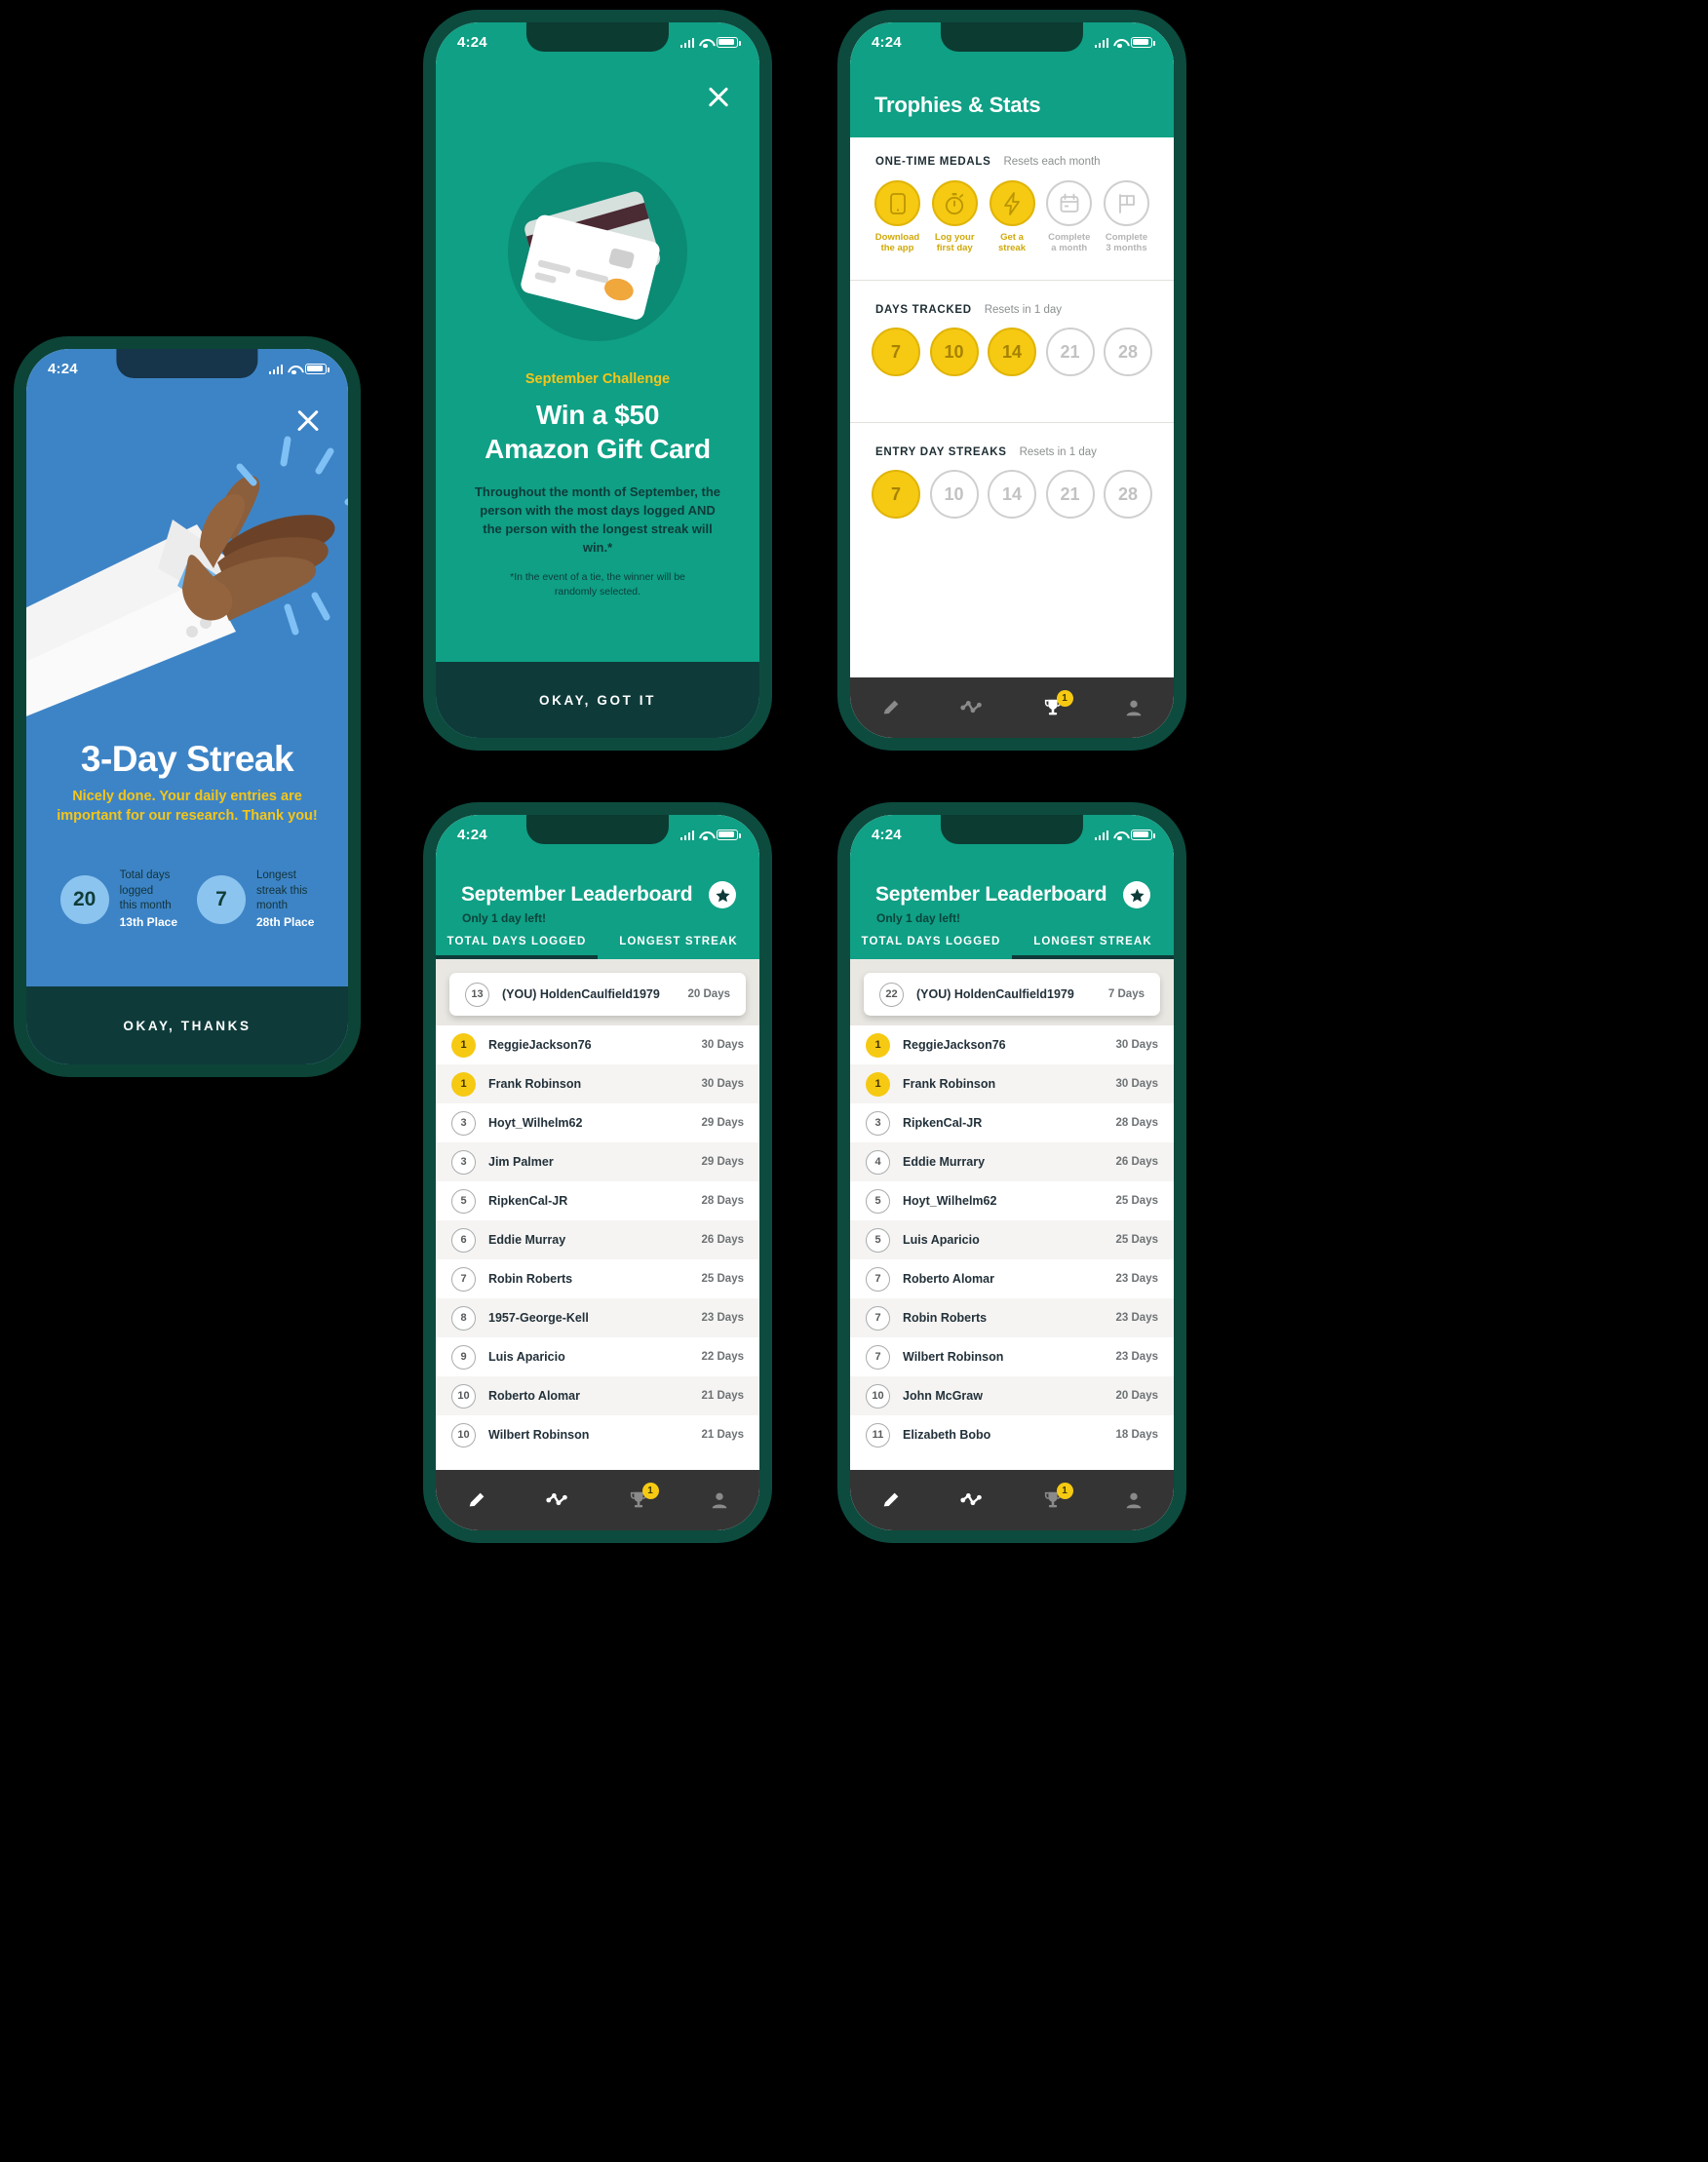 The image size is (1708, 2162). I want to click on badge-days-28: 28, so click(1128, 352).